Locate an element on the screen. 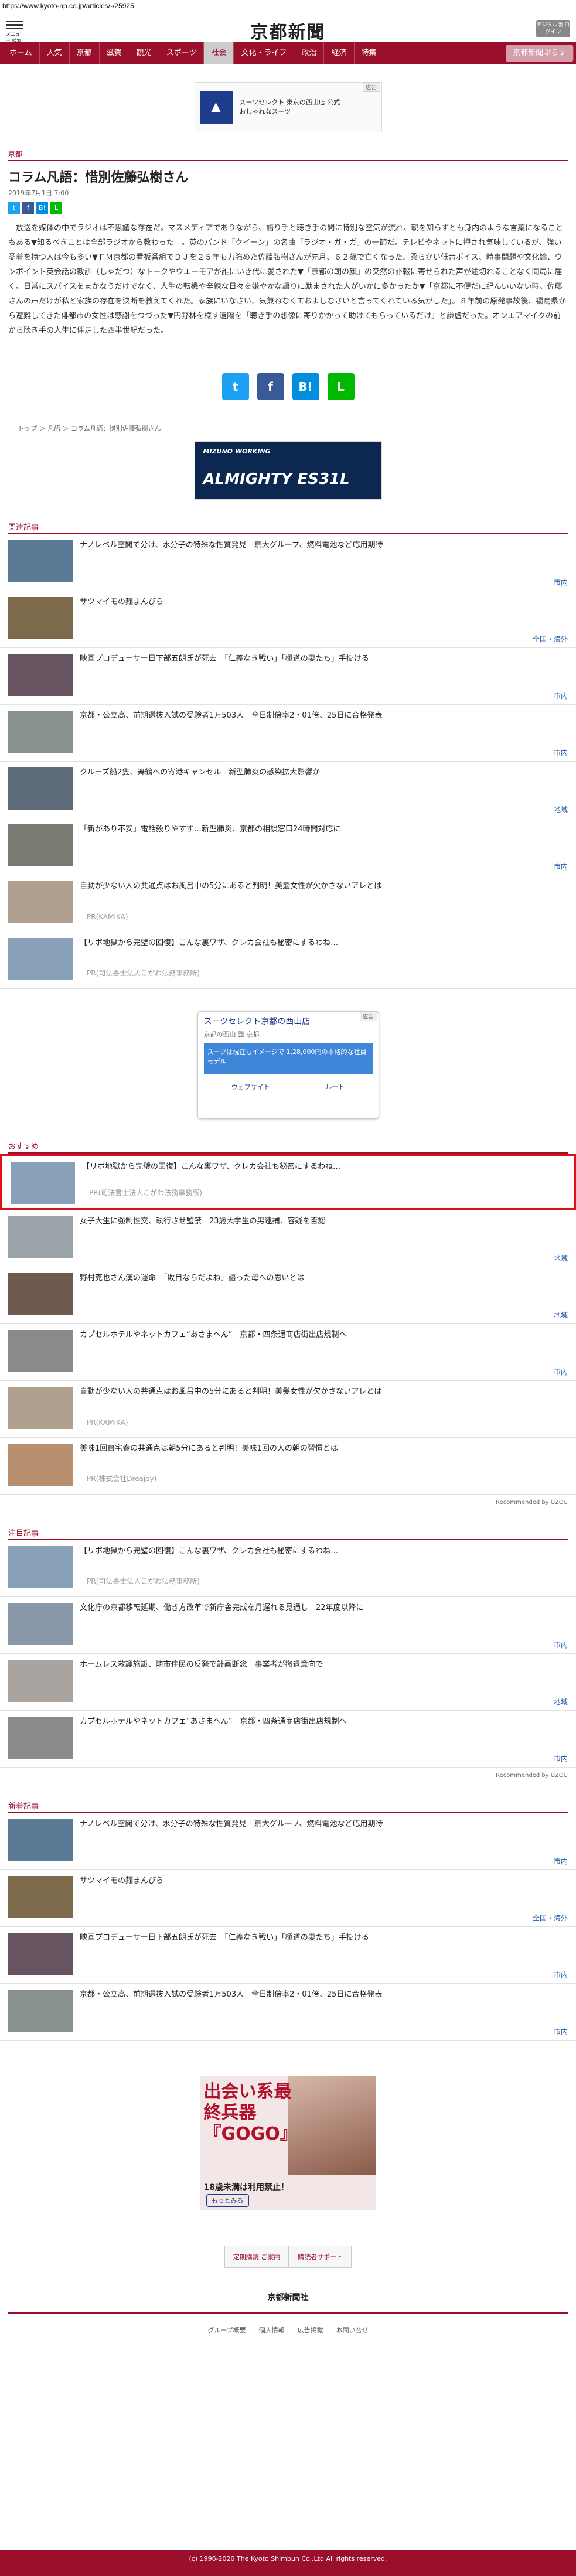  item-title: 映画プロデューサー日下部五朗氏が死去 「仁義なき戦い」「極道の妻たち」手掛ける is located at coordinates (225, 1937).